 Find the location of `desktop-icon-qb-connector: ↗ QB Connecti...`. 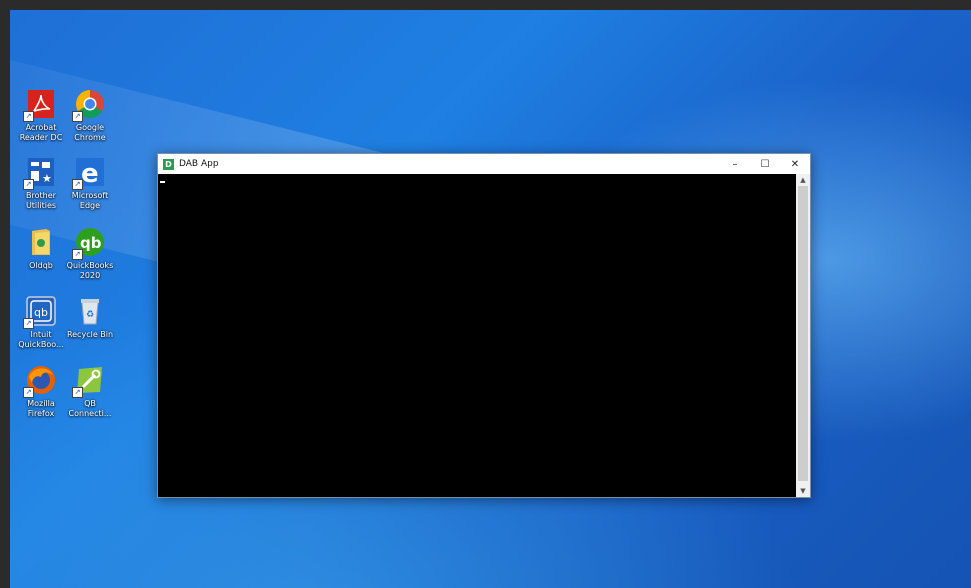

desktop-icon-qb-connector: ↗ QB Connecti... is located at coordinates (90, 391).